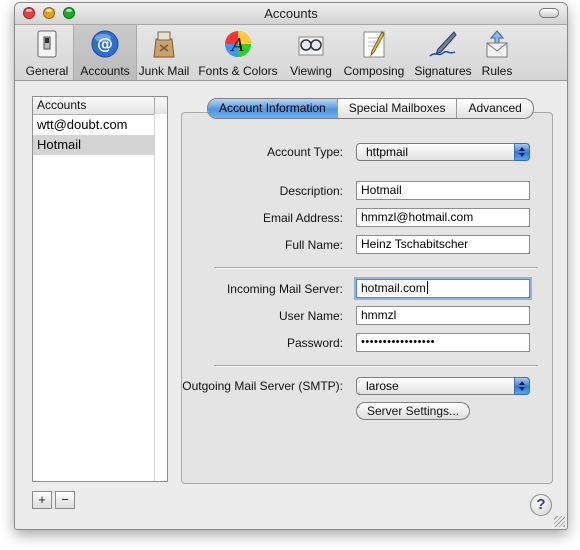 This screenshot has height=550, width=580. I want to click on resize-grip-icon, so click(559, 521).